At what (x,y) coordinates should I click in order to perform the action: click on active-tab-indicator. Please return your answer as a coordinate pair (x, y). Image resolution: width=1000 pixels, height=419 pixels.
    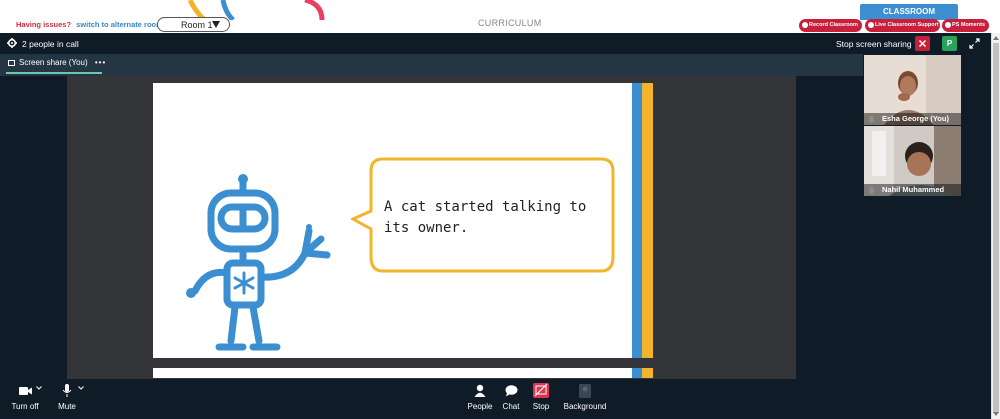
    Looking at the image, I should click on (54, 73).